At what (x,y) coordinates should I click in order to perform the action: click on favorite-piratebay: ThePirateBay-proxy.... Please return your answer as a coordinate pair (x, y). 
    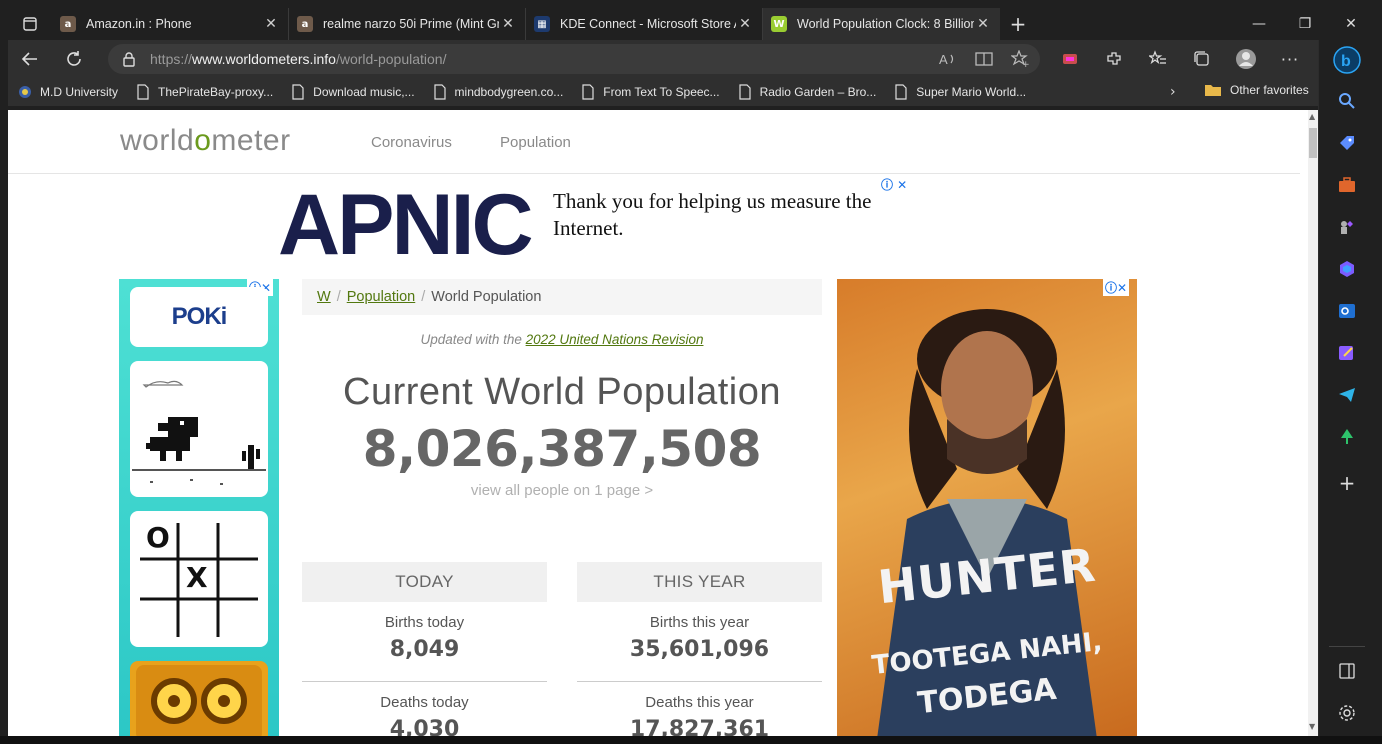
    Looking at the image, I should click on (204, 92).